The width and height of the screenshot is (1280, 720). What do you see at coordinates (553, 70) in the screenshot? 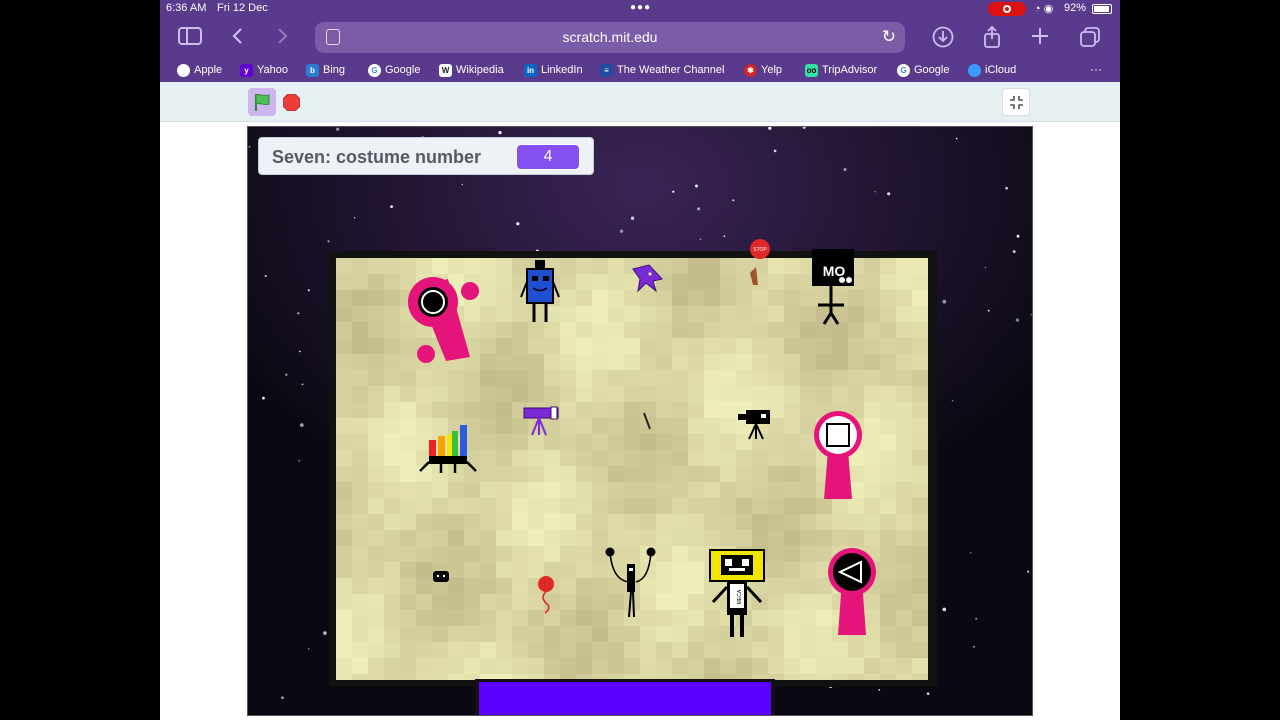
I see `bookmark-linkedin: in LinkedIn` at bounding box center [553, 70].